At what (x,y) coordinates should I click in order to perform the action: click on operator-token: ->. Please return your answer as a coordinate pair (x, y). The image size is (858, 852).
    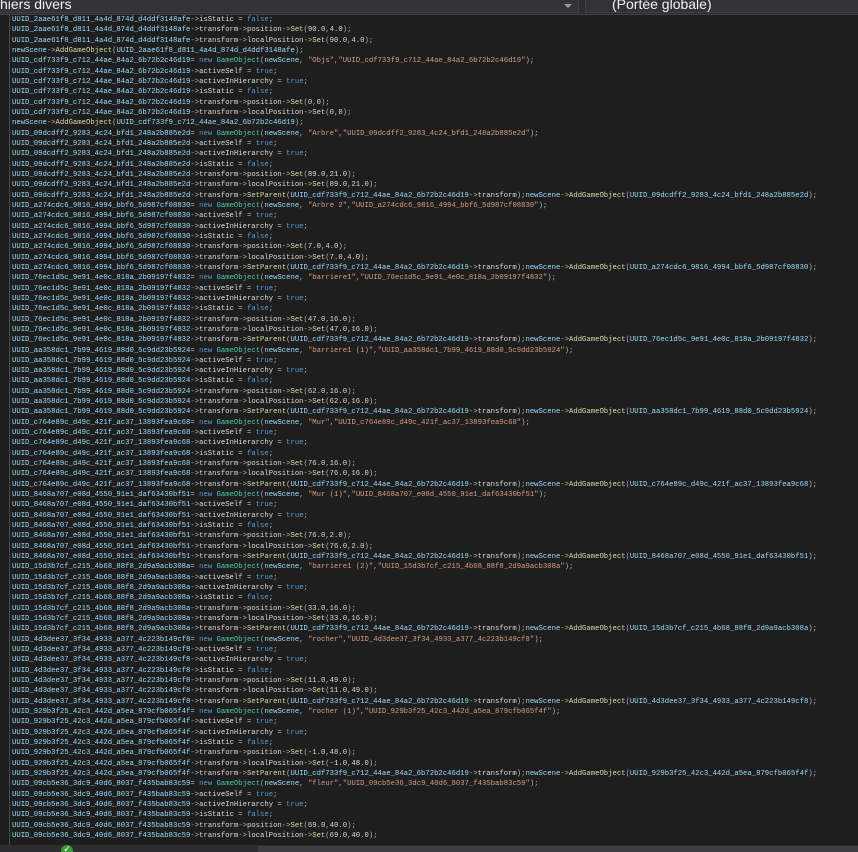
    Looking at the image, I should click on (195, 371).